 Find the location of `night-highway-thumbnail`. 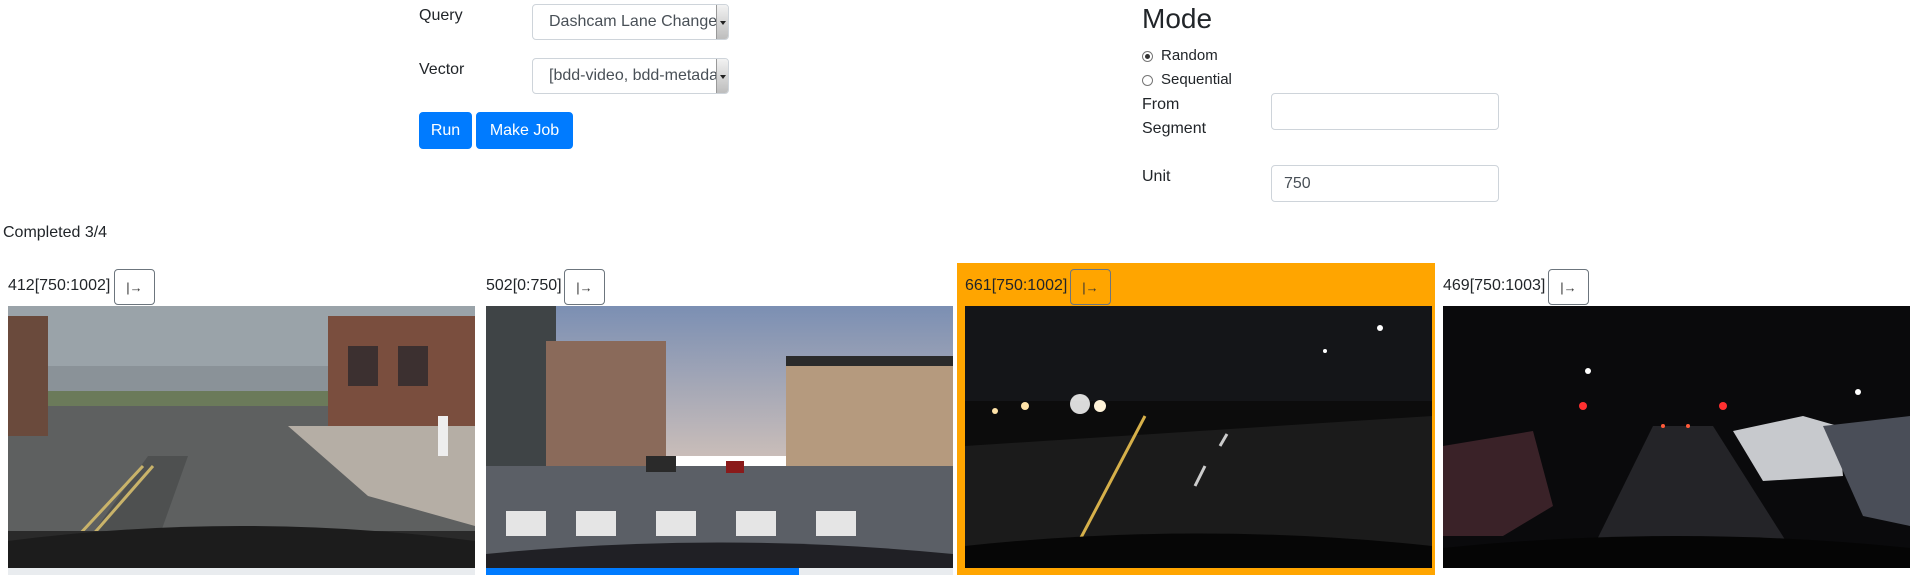

night-highway-thumbnail is located at coordinates (1198, 437).